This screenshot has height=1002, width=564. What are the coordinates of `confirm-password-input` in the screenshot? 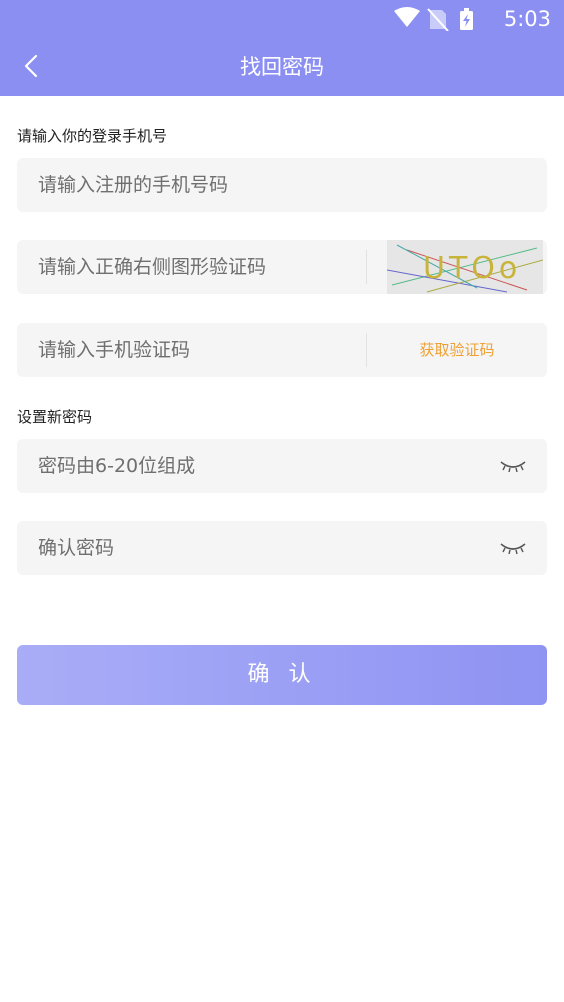 It's located at (203, 548).